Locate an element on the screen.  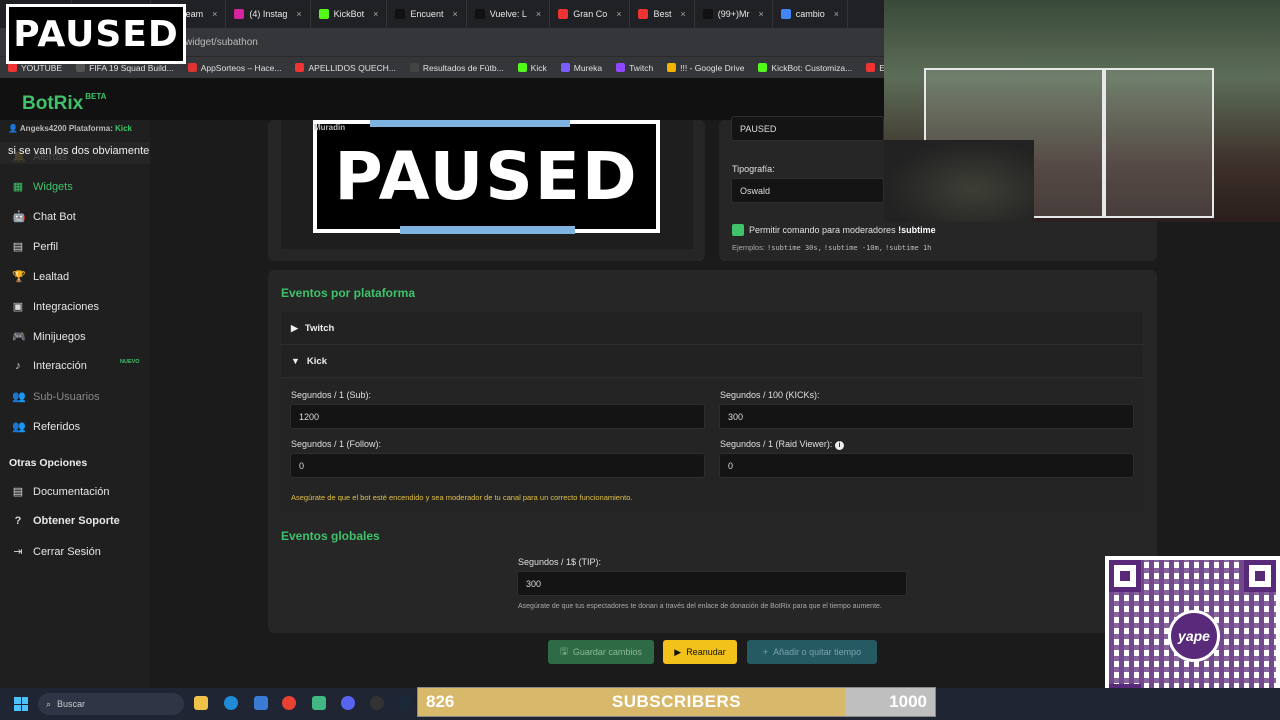
bookmark-item: Mureka is located at coordinates (581, 67).